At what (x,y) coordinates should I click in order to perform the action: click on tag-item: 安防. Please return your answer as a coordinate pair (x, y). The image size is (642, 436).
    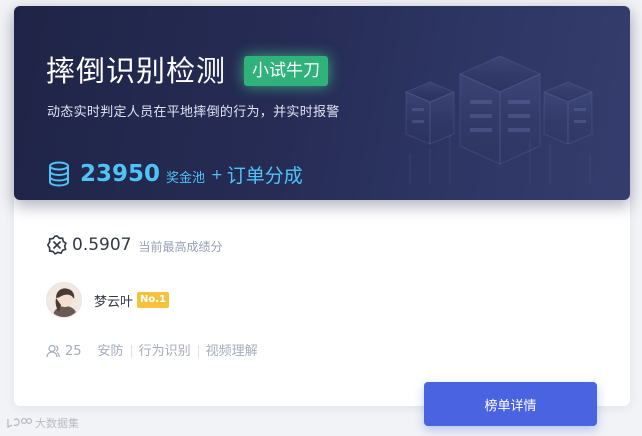
    Looking at the image, I should click on (114, 351).